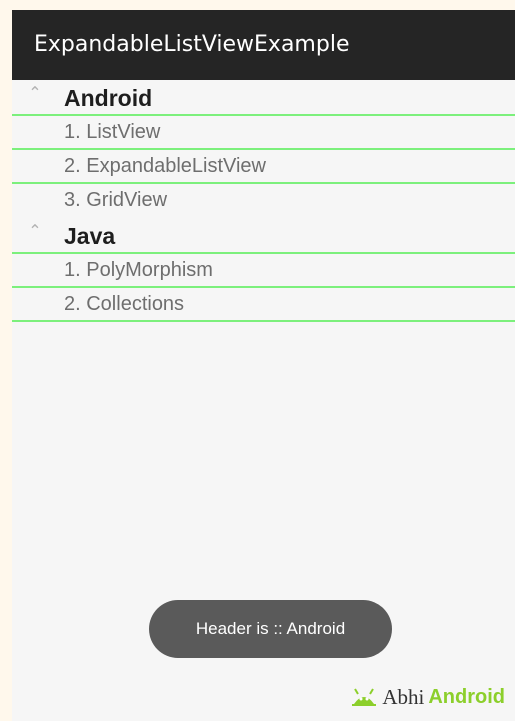  What do you see at coordinates (112, 132) in the screenshot?
I see `list-item-label: 1. ListView` at bounding box center [112, 132].